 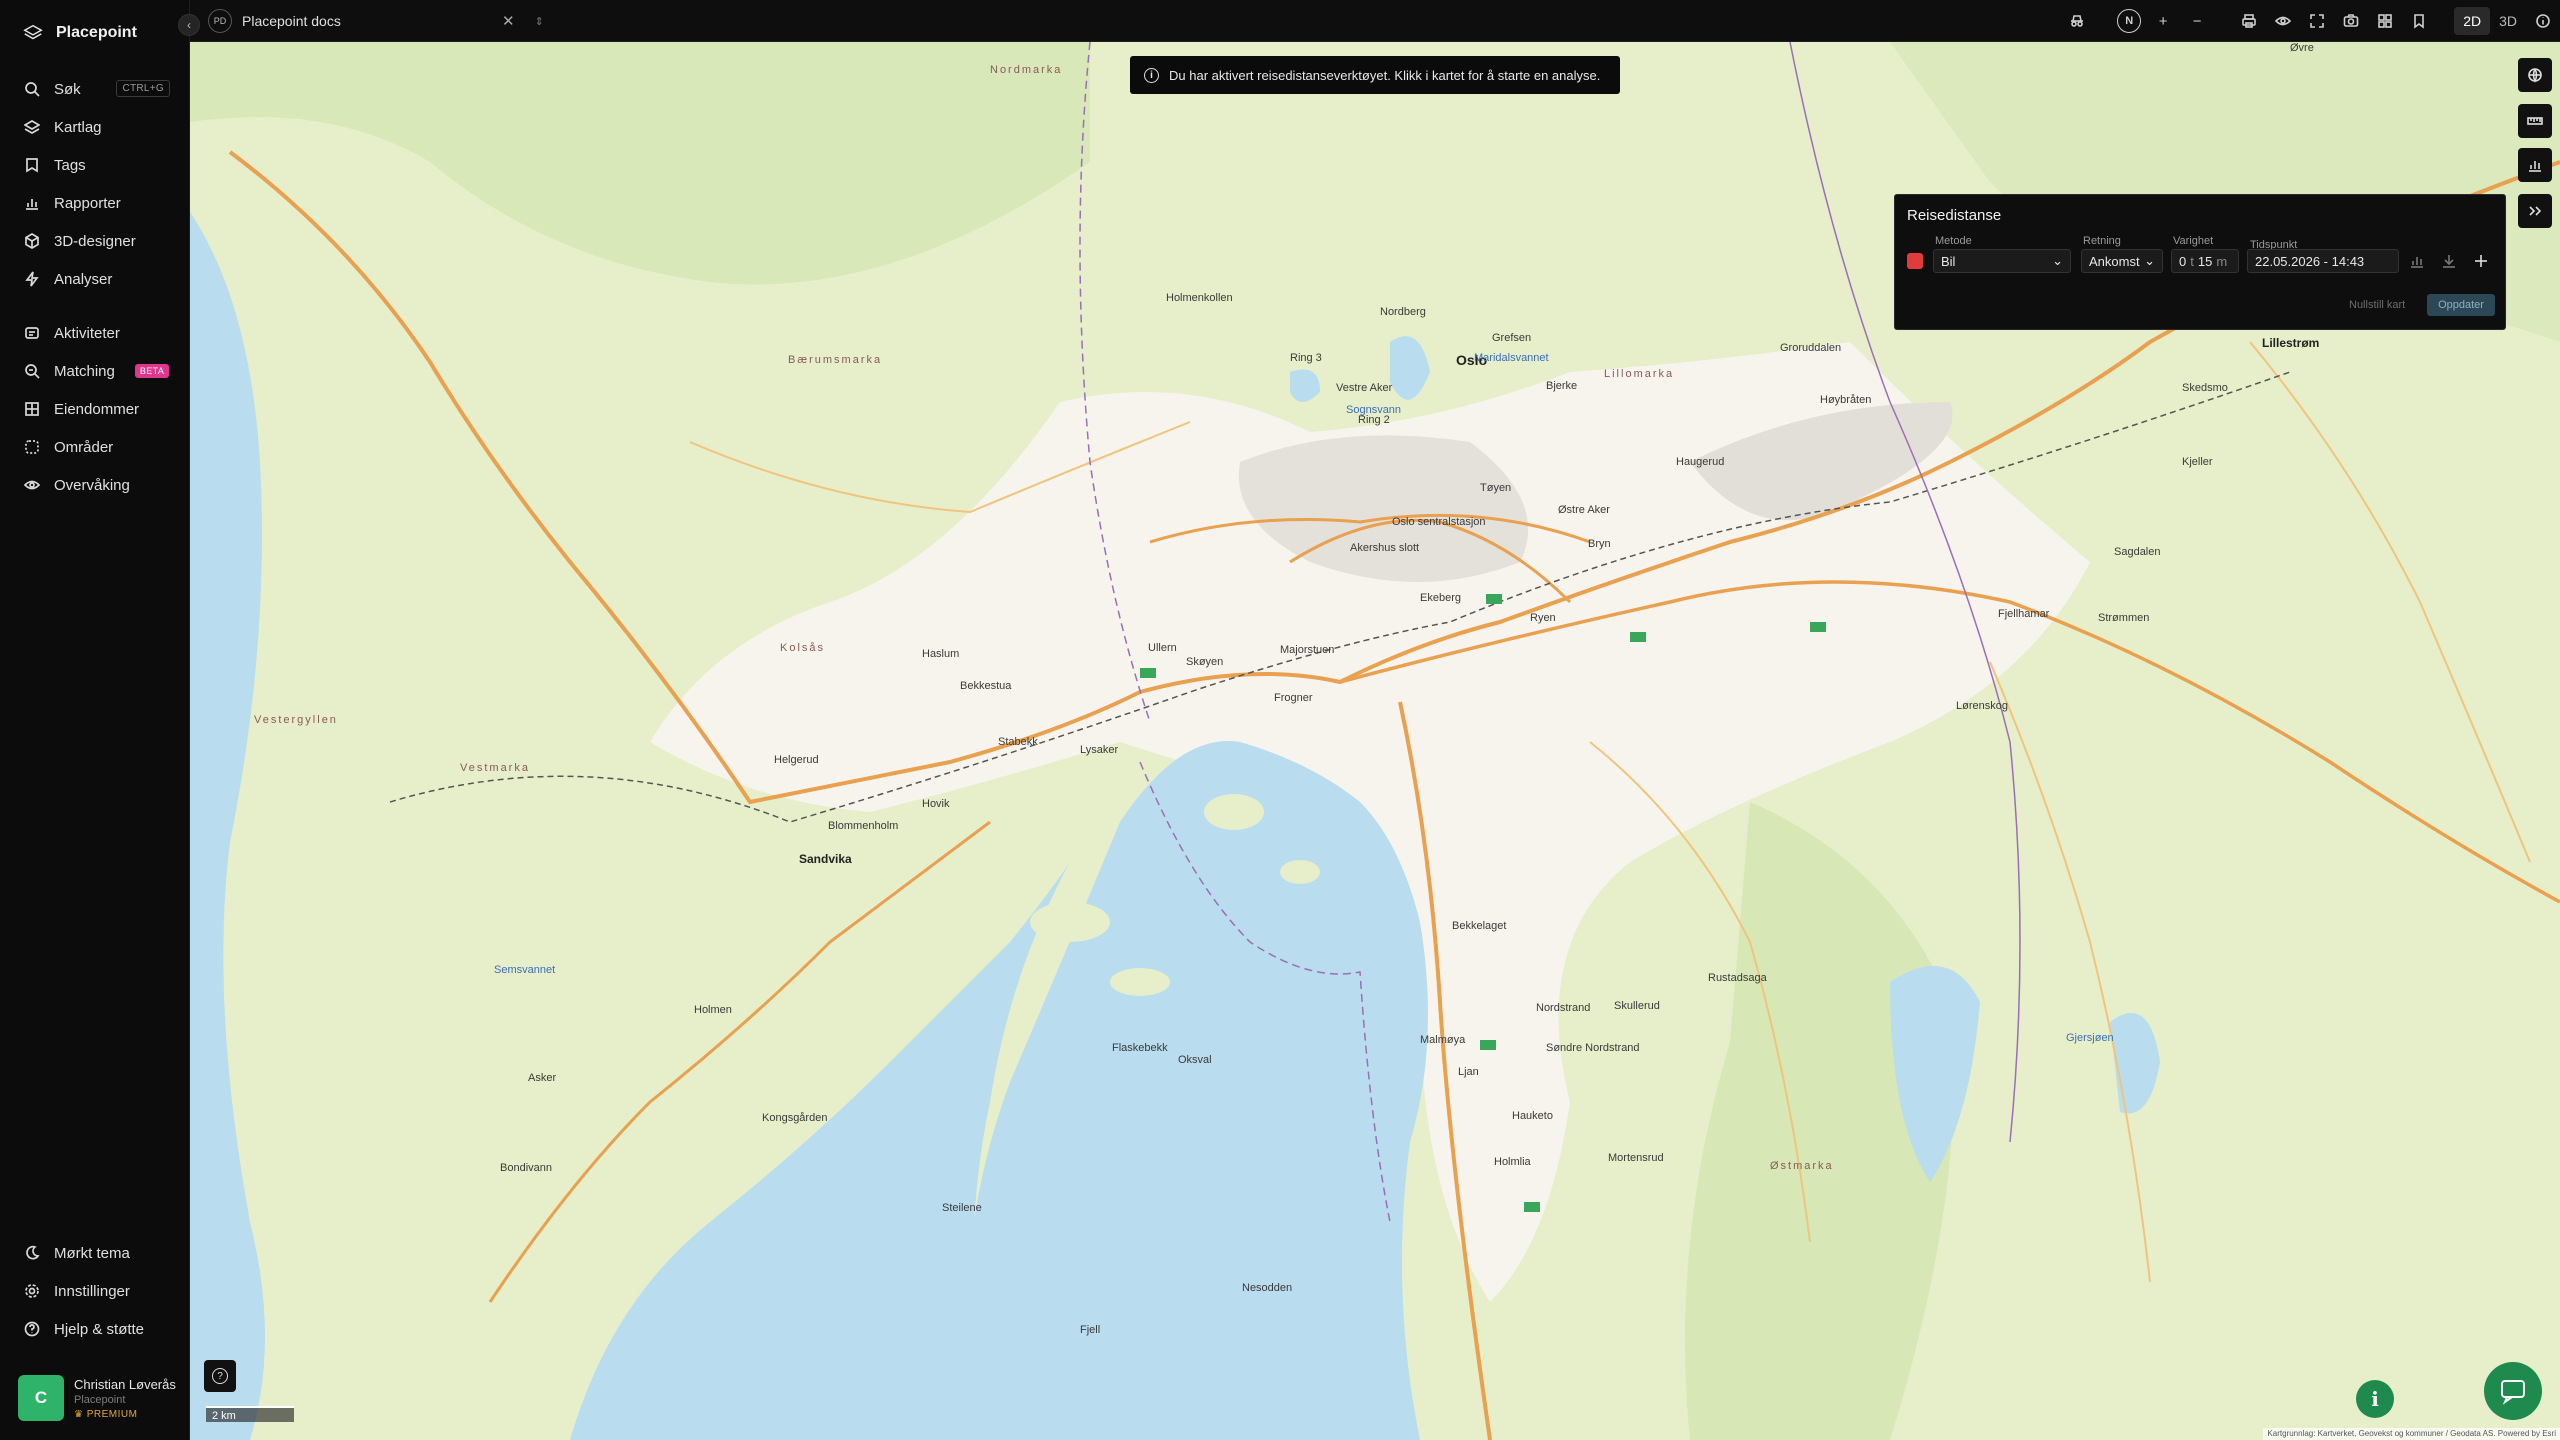 What do you see at coordinates (2090, 1038) in the screenshot?
I see `place-label: Gjersjøen` at bounding box center [2090, 1038].